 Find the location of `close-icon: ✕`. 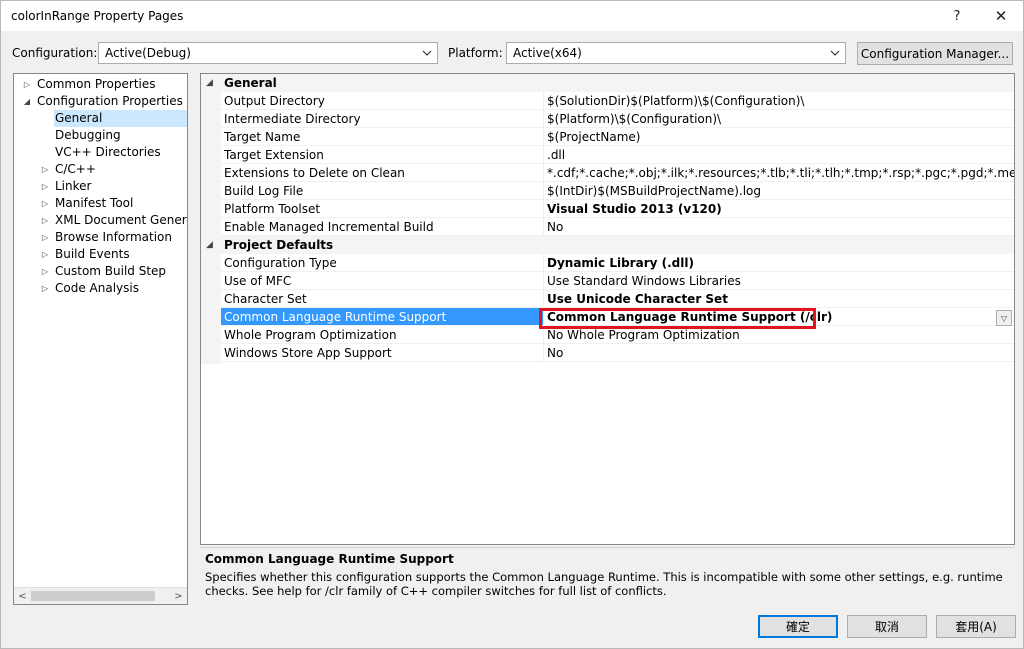

close-icon: ✕ is located at coordinates (1001, 16).